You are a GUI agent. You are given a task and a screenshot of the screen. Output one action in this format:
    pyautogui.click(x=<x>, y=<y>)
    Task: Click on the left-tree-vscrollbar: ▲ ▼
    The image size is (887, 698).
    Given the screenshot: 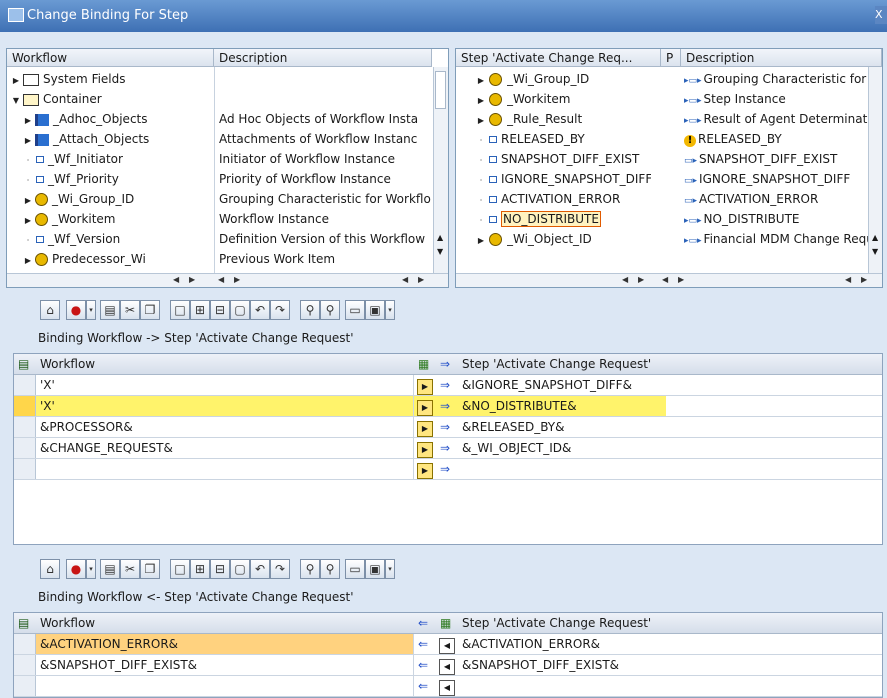 What is the action you would take?
    pyautogui.click(x=440, y=170)
    